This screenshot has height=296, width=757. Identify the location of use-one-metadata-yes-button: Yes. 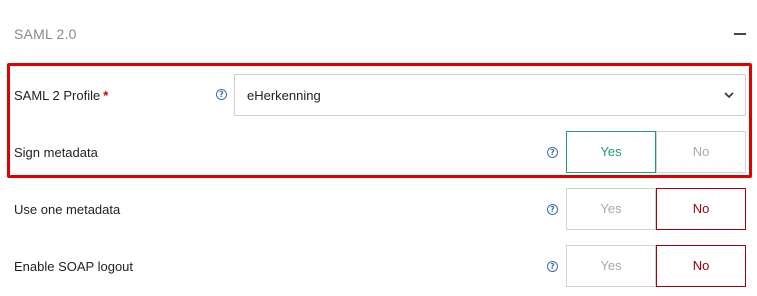
(611, 209).